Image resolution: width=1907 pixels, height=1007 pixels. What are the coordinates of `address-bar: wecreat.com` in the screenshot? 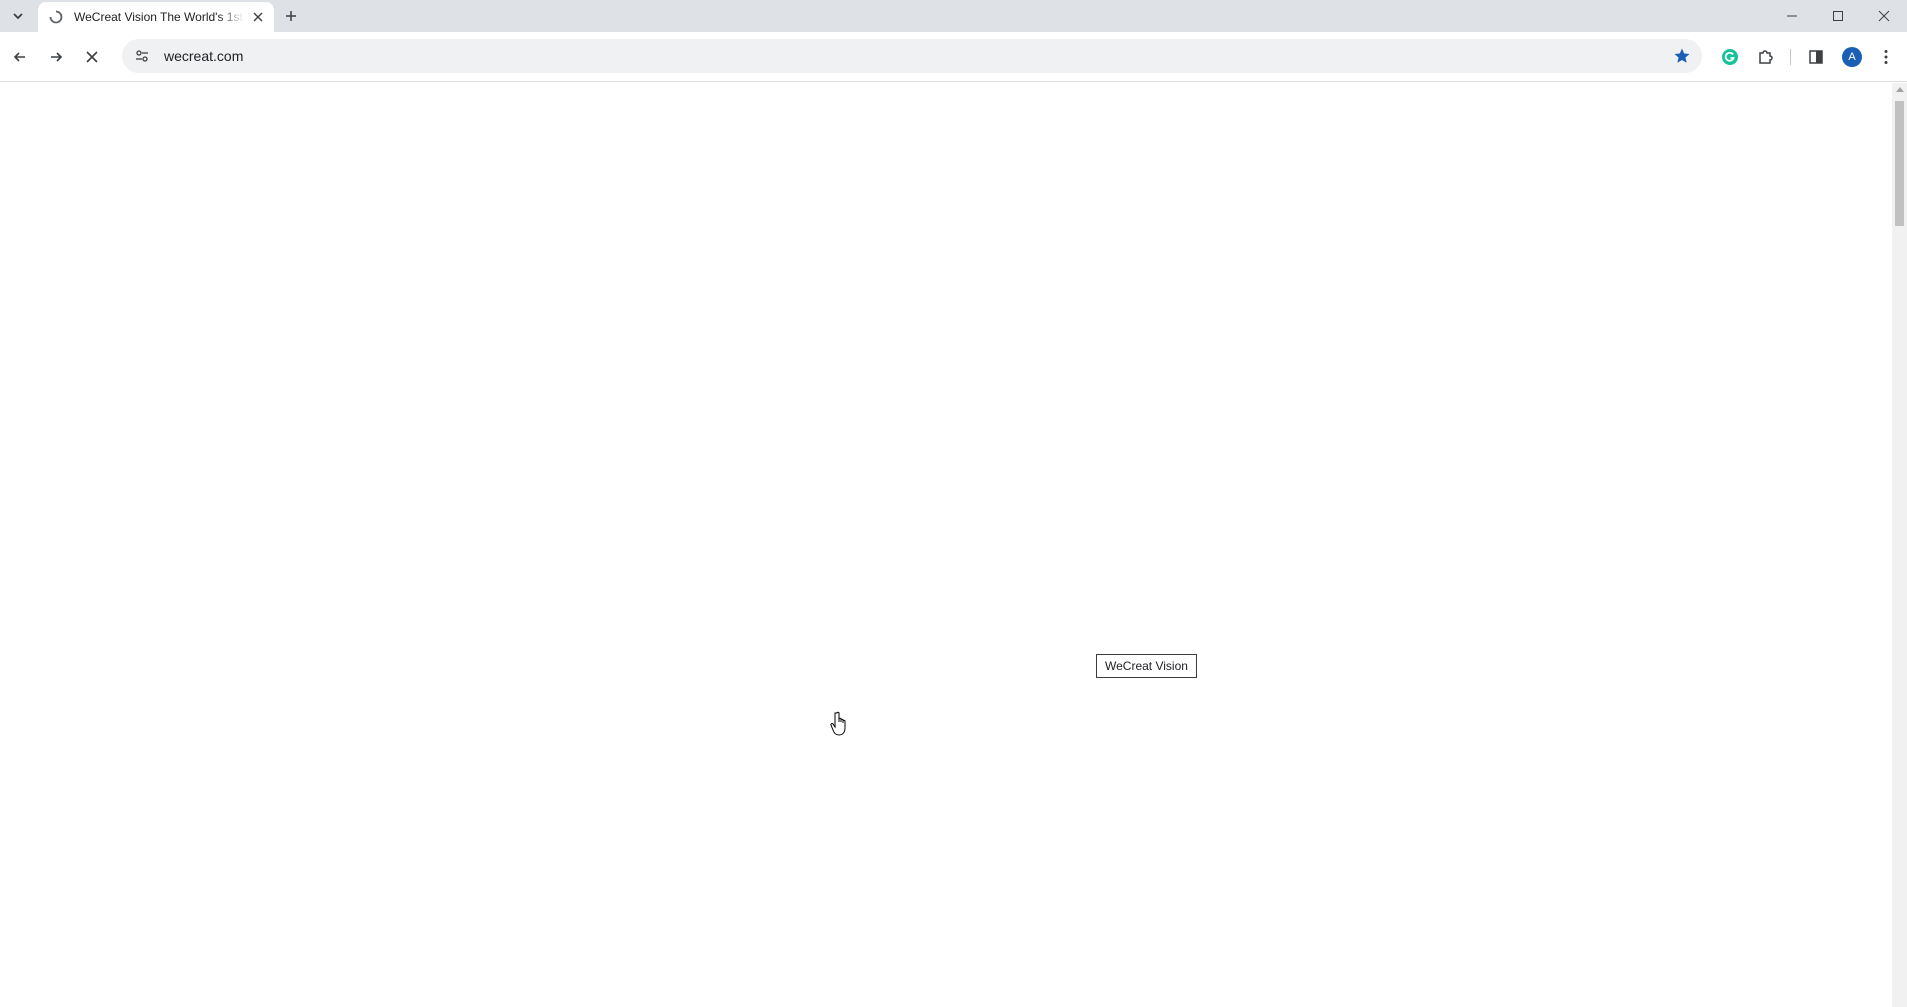 It's located at (912, 56).